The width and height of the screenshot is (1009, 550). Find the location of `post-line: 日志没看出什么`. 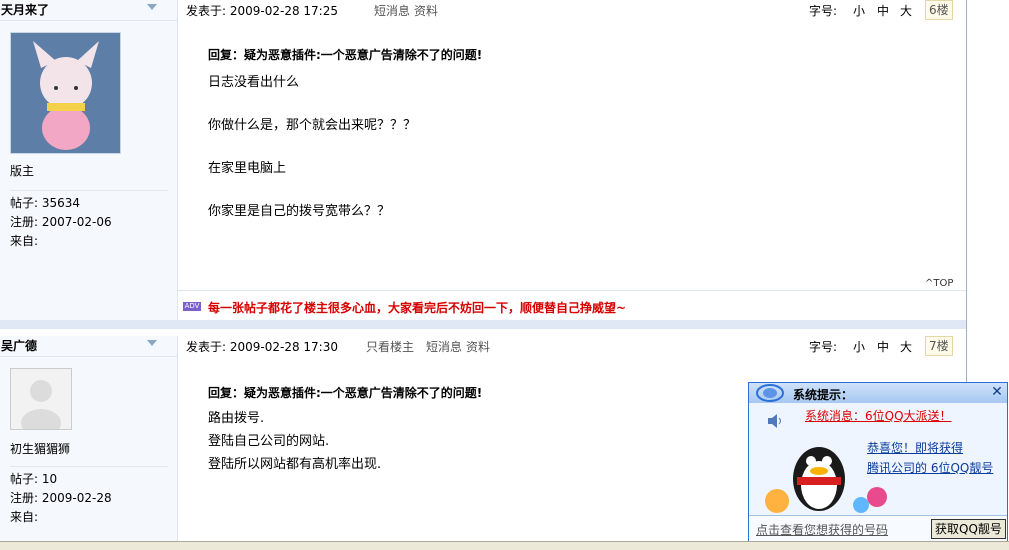

post-line: 日志没看出什么 is located at coordinates (254, 82).